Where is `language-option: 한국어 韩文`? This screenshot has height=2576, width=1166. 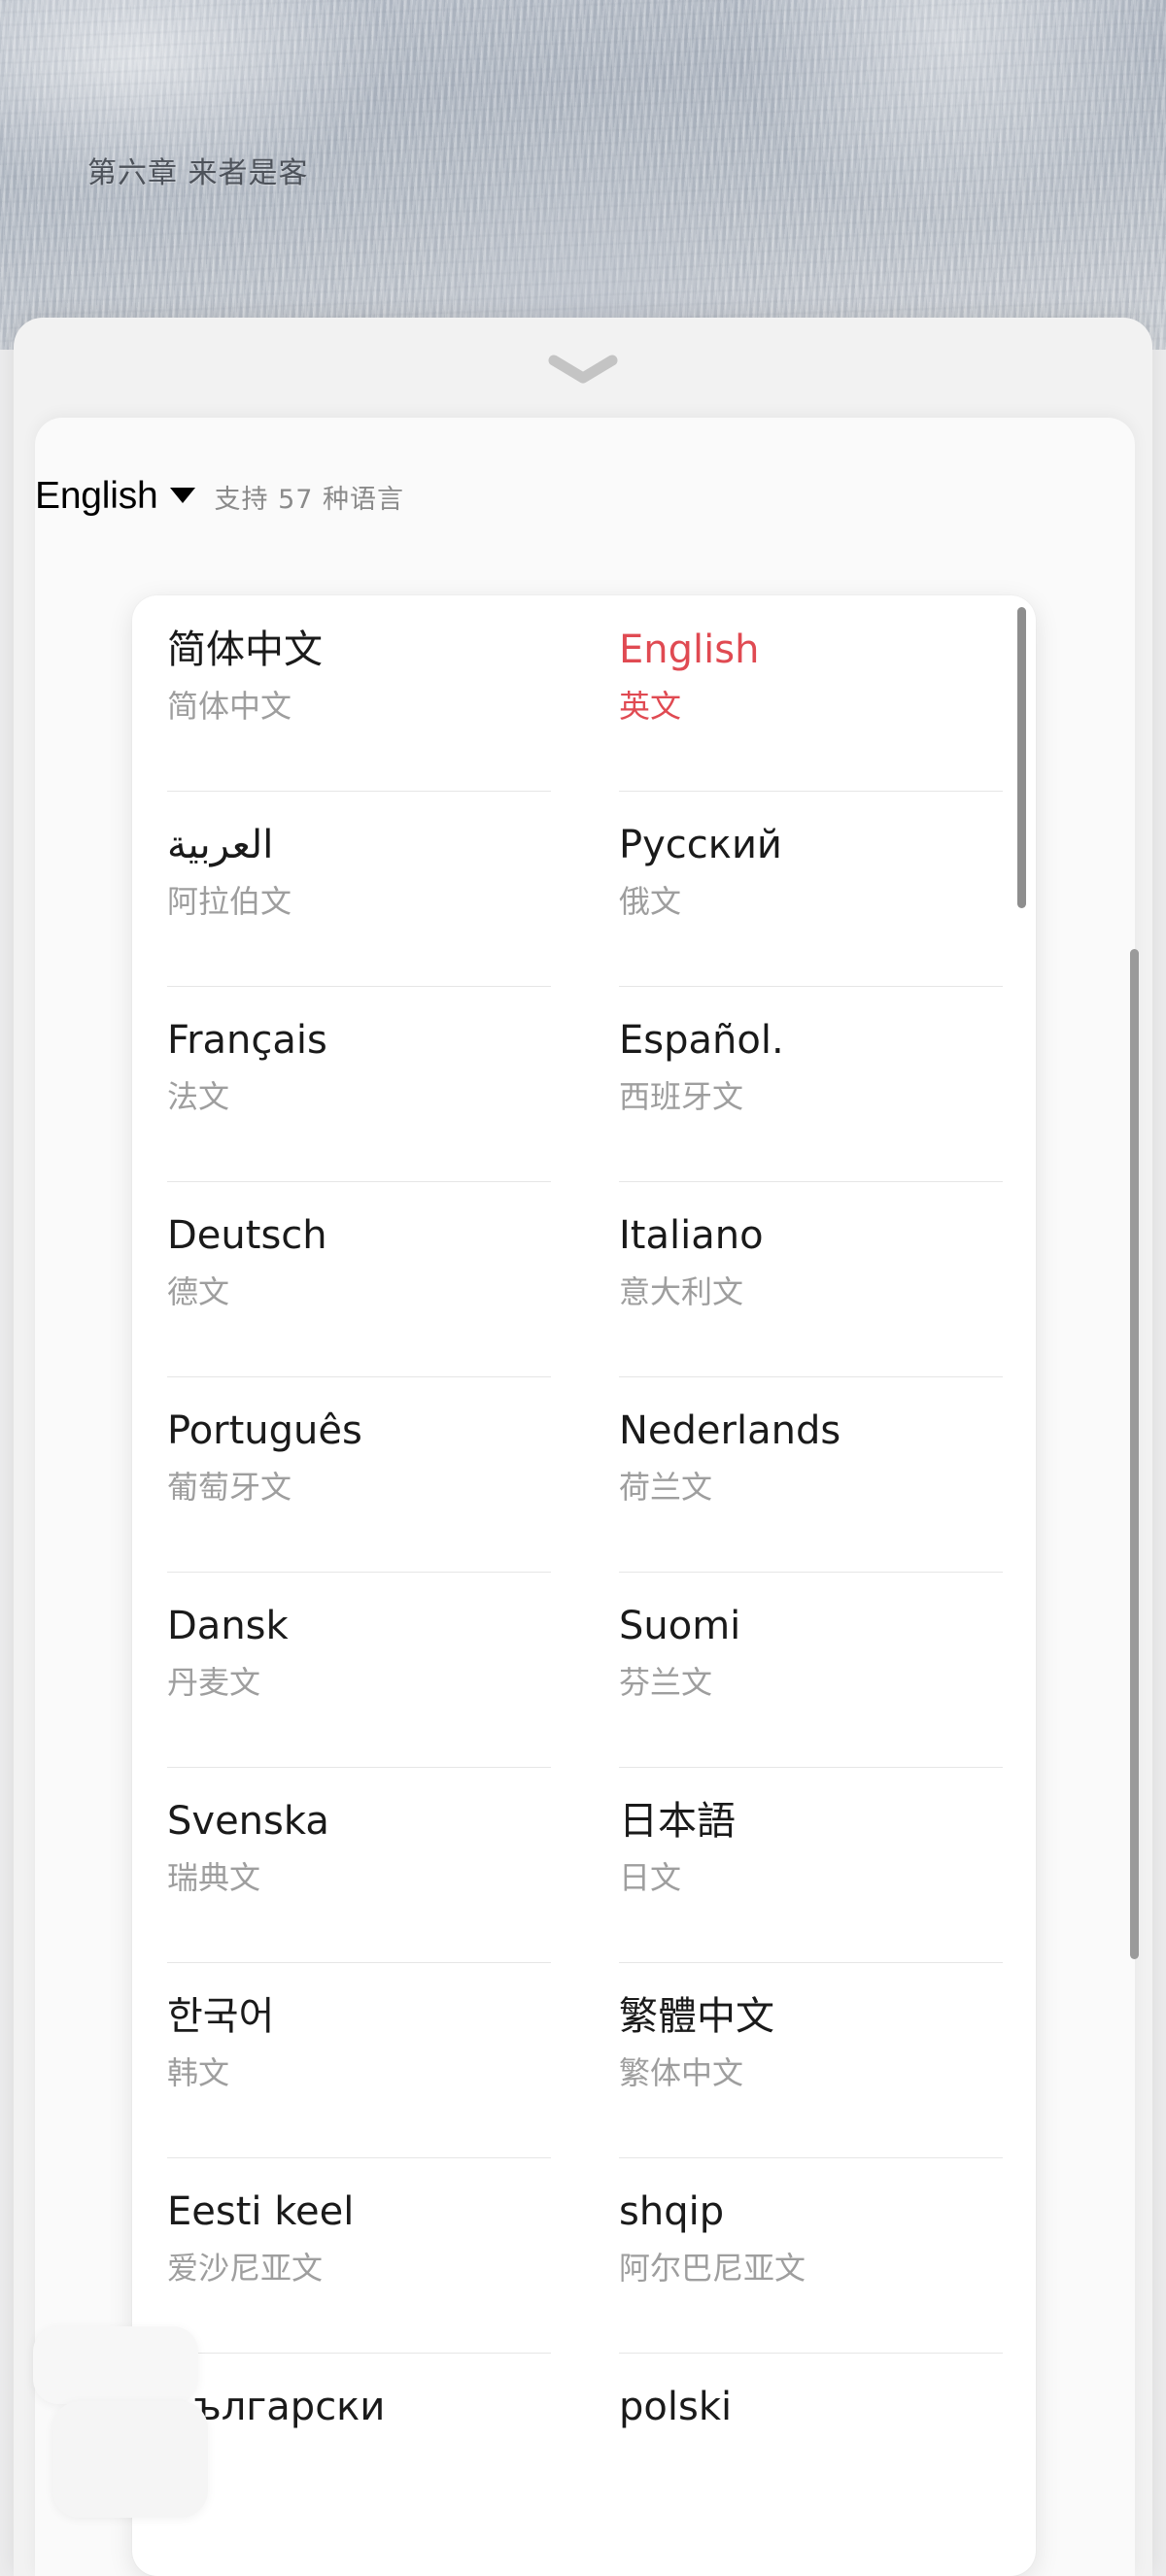 language-option: 한국어 韩文 is located at coordinates (358, 2059).